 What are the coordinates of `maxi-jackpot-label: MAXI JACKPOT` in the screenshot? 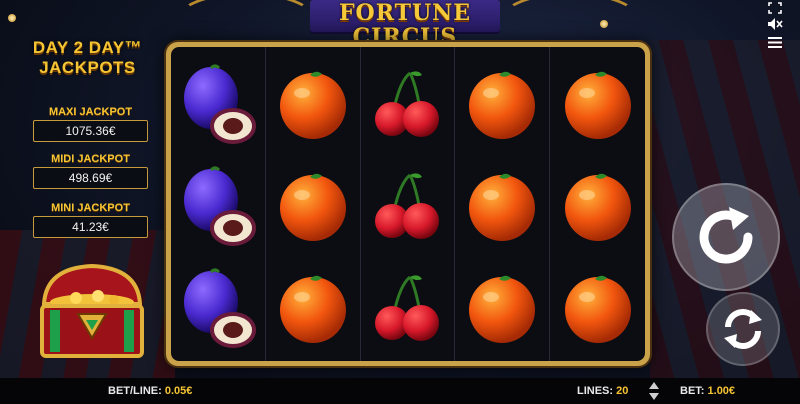 It's located at (90, 112).